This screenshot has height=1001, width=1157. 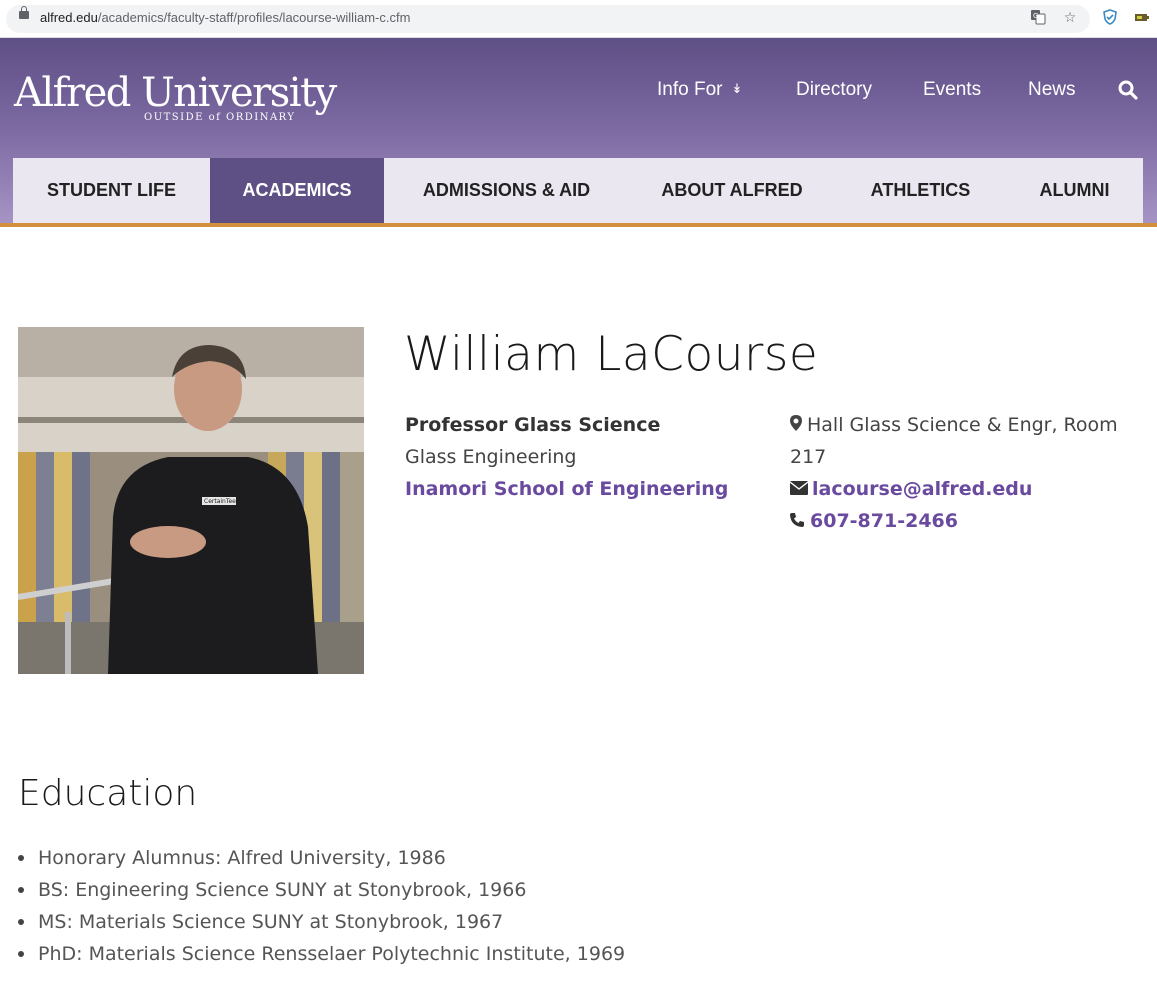 I want to click on phone-icon, so click(x=797, y=521).